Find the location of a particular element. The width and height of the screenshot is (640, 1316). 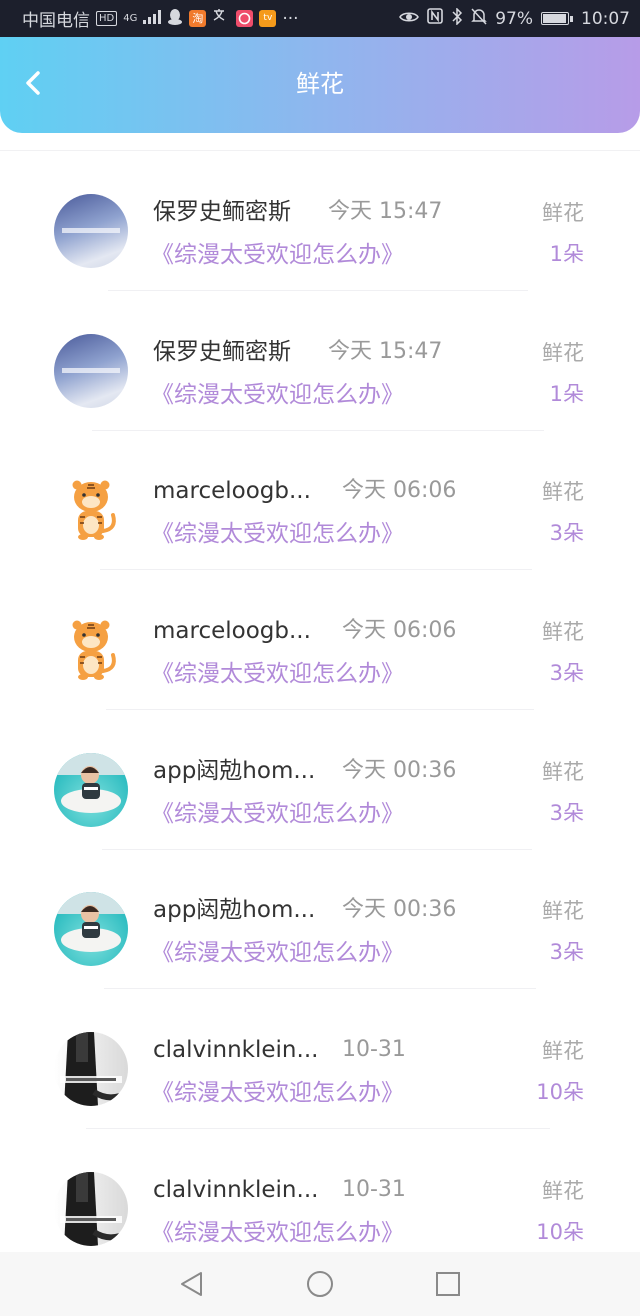

nav-recents-button is located at coordinates (448, 1284).